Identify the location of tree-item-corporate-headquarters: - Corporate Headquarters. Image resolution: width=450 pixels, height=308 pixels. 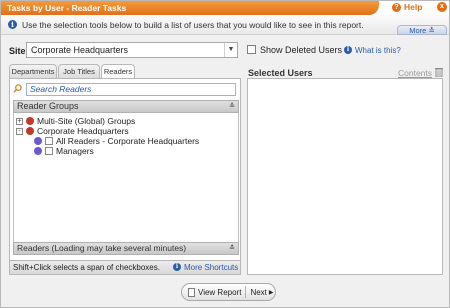
(72, 131).